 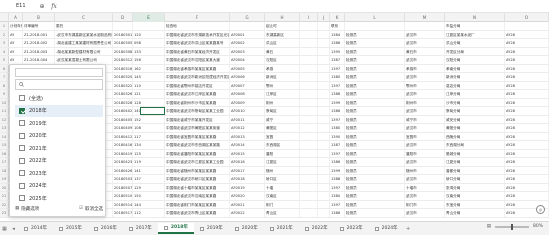 What do you see at coordinates (91, 209) in the screenshot?
I see `deselect-all-button: ☑ 取消全选` at bounding box center [91, 209].